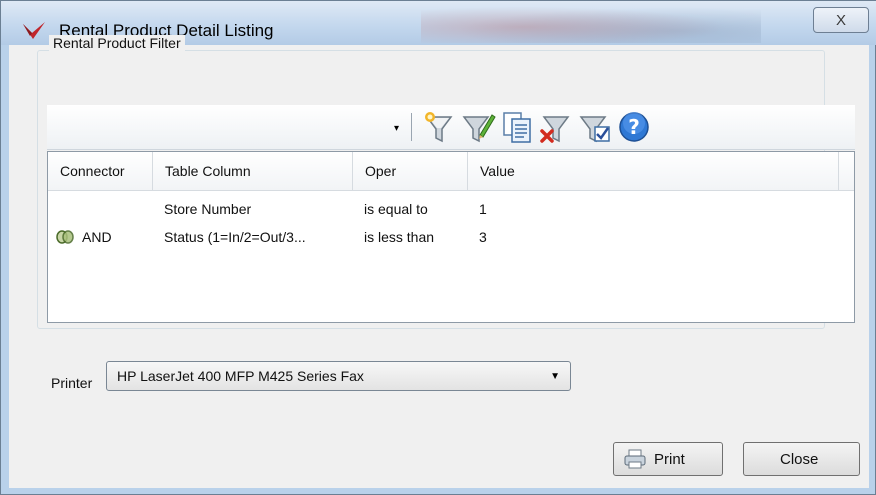 The image size is (876, 495). I want to click on copy-filter-icon, so click(517, 127).